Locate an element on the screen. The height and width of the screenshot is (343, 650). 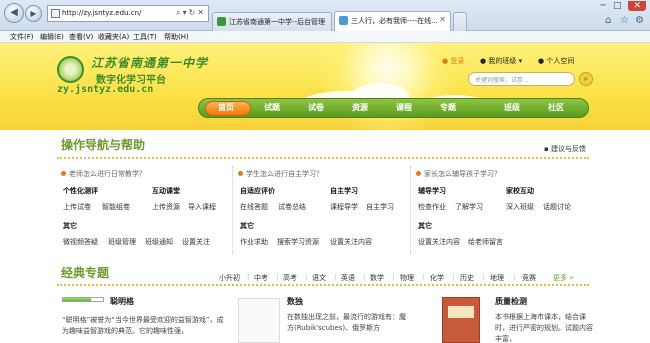
search-icon: ⌕ is located at coordinates (586, 78).